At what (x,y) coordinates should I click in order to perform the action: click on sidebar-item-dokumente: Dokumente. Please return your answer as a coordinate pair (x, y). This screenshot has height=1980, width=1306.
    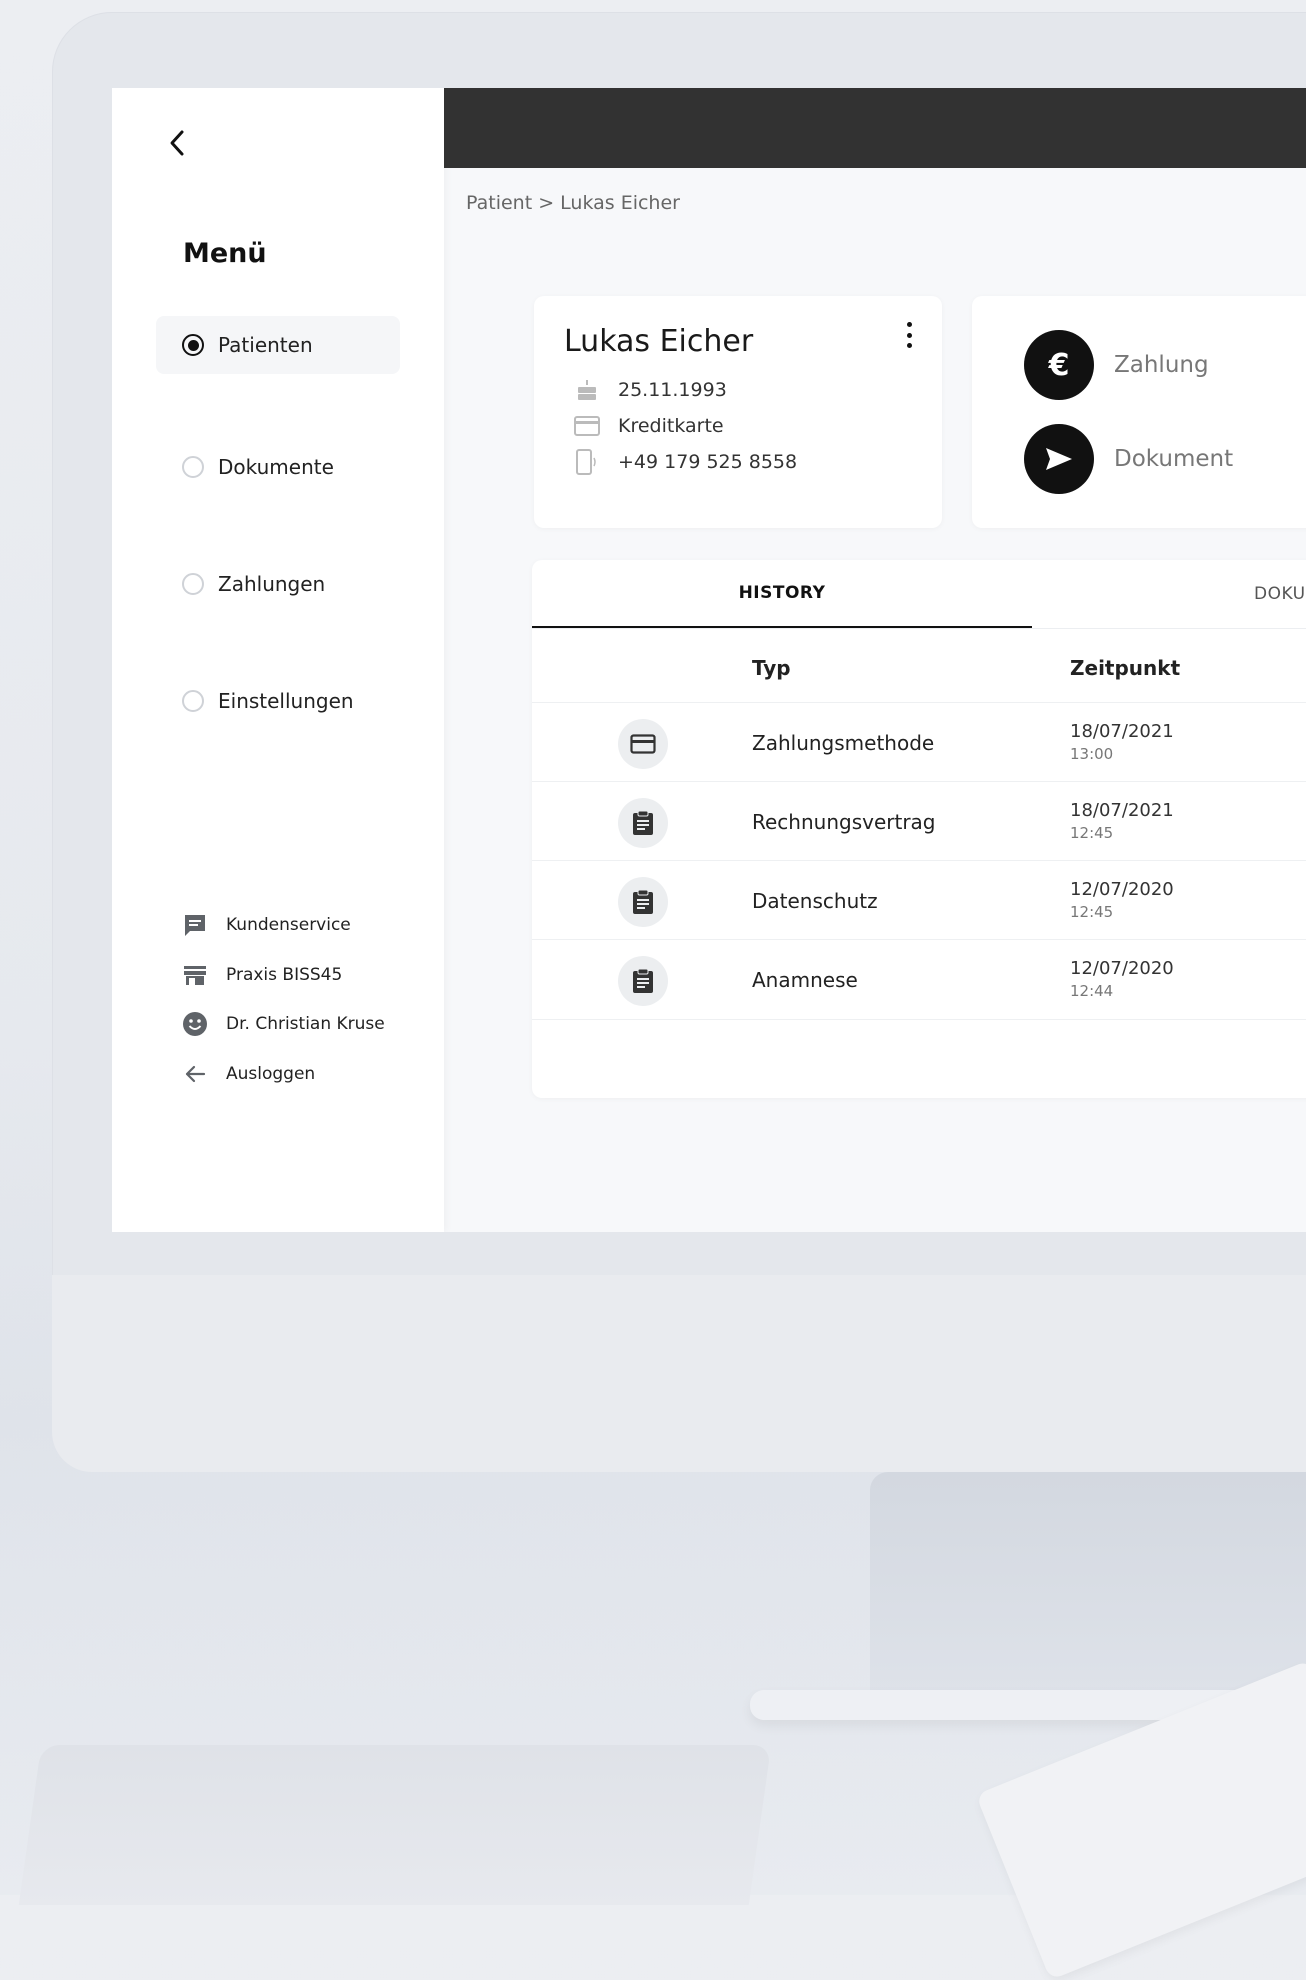
    Looking at the image, I should click on (278, 467).